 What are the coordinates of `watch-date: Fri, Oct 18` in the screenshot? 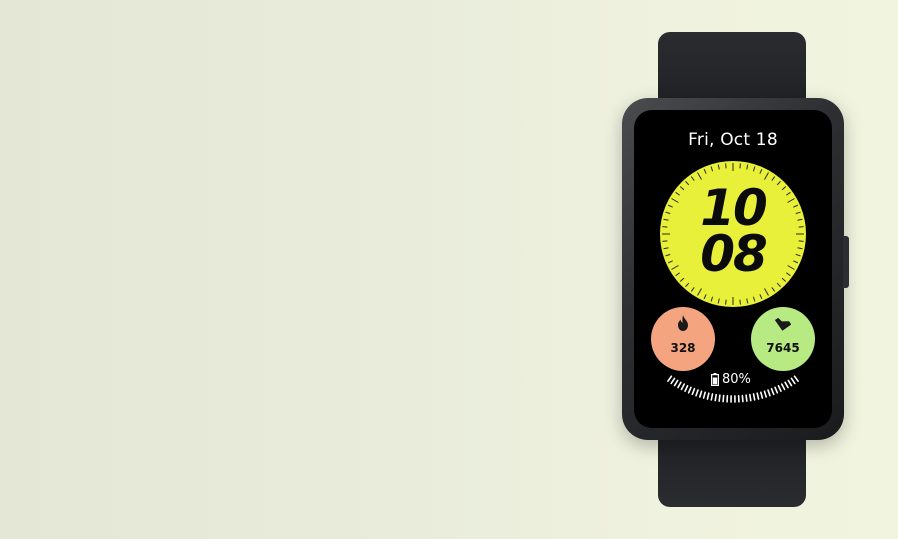 It's located at (733, 140).